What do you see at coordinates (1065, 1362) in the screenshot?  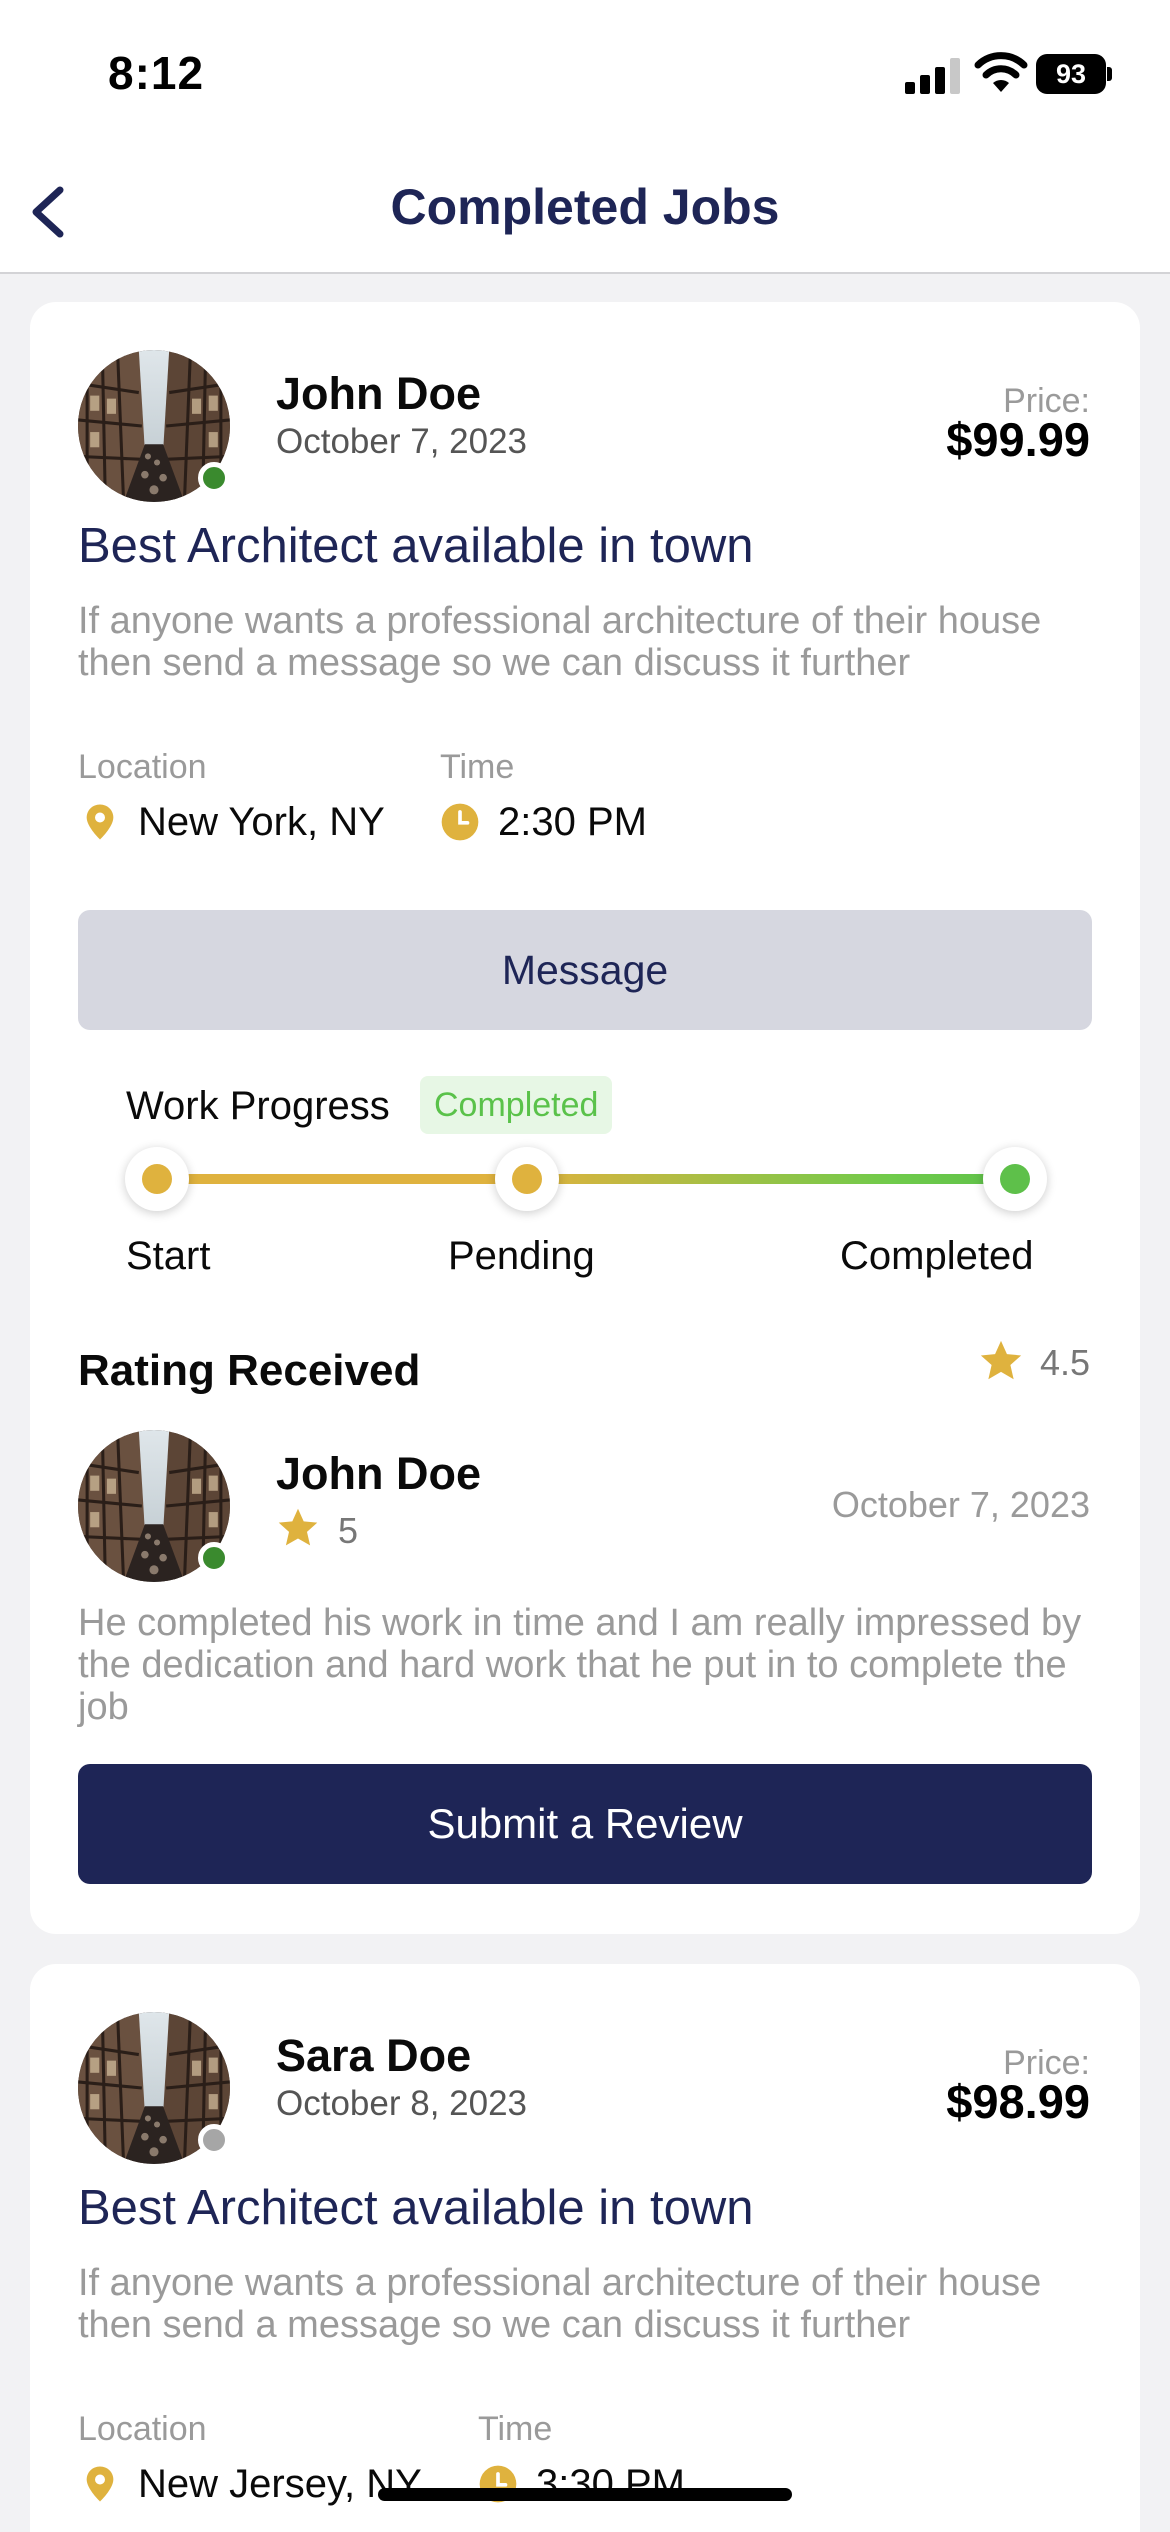 I see `overall-rating: 4.5` at bounding box center [1065, 1362].